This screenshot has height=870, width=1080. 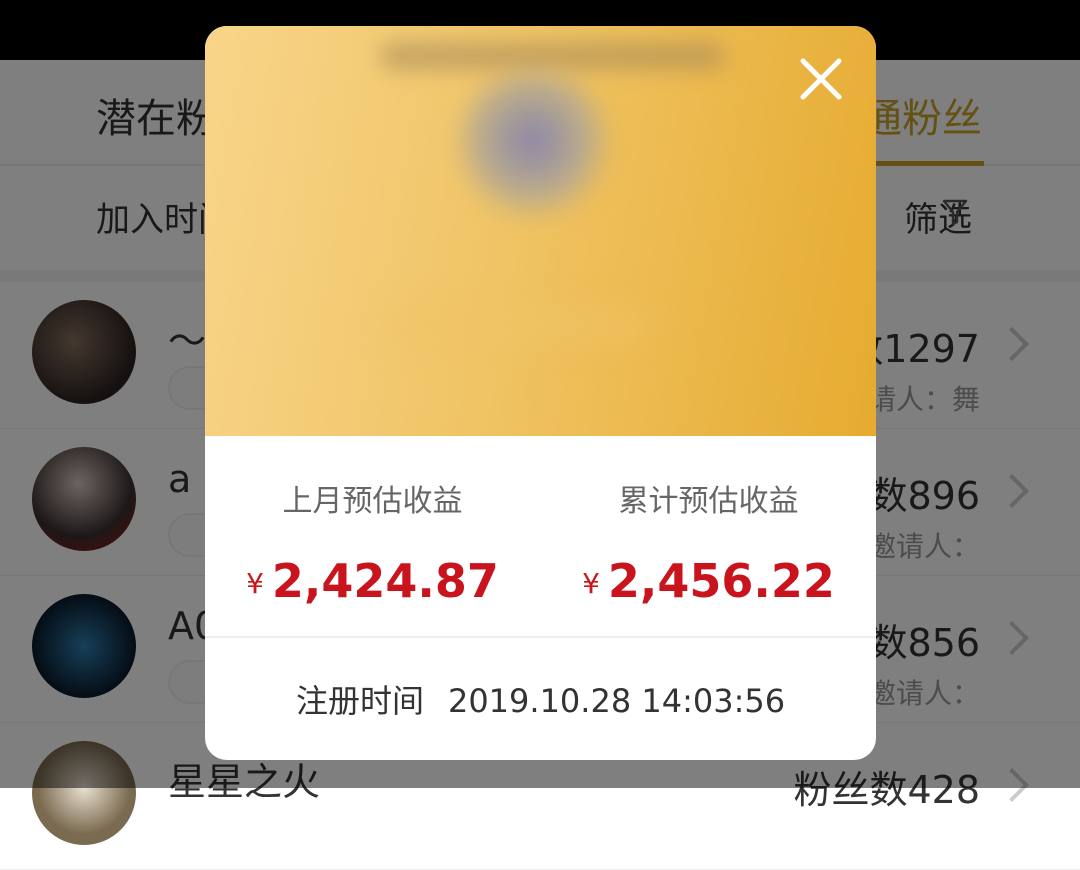 I want to click on register-time-row: 注册时间 2019.10.28 14:03:56, so click(x=540, y=699).